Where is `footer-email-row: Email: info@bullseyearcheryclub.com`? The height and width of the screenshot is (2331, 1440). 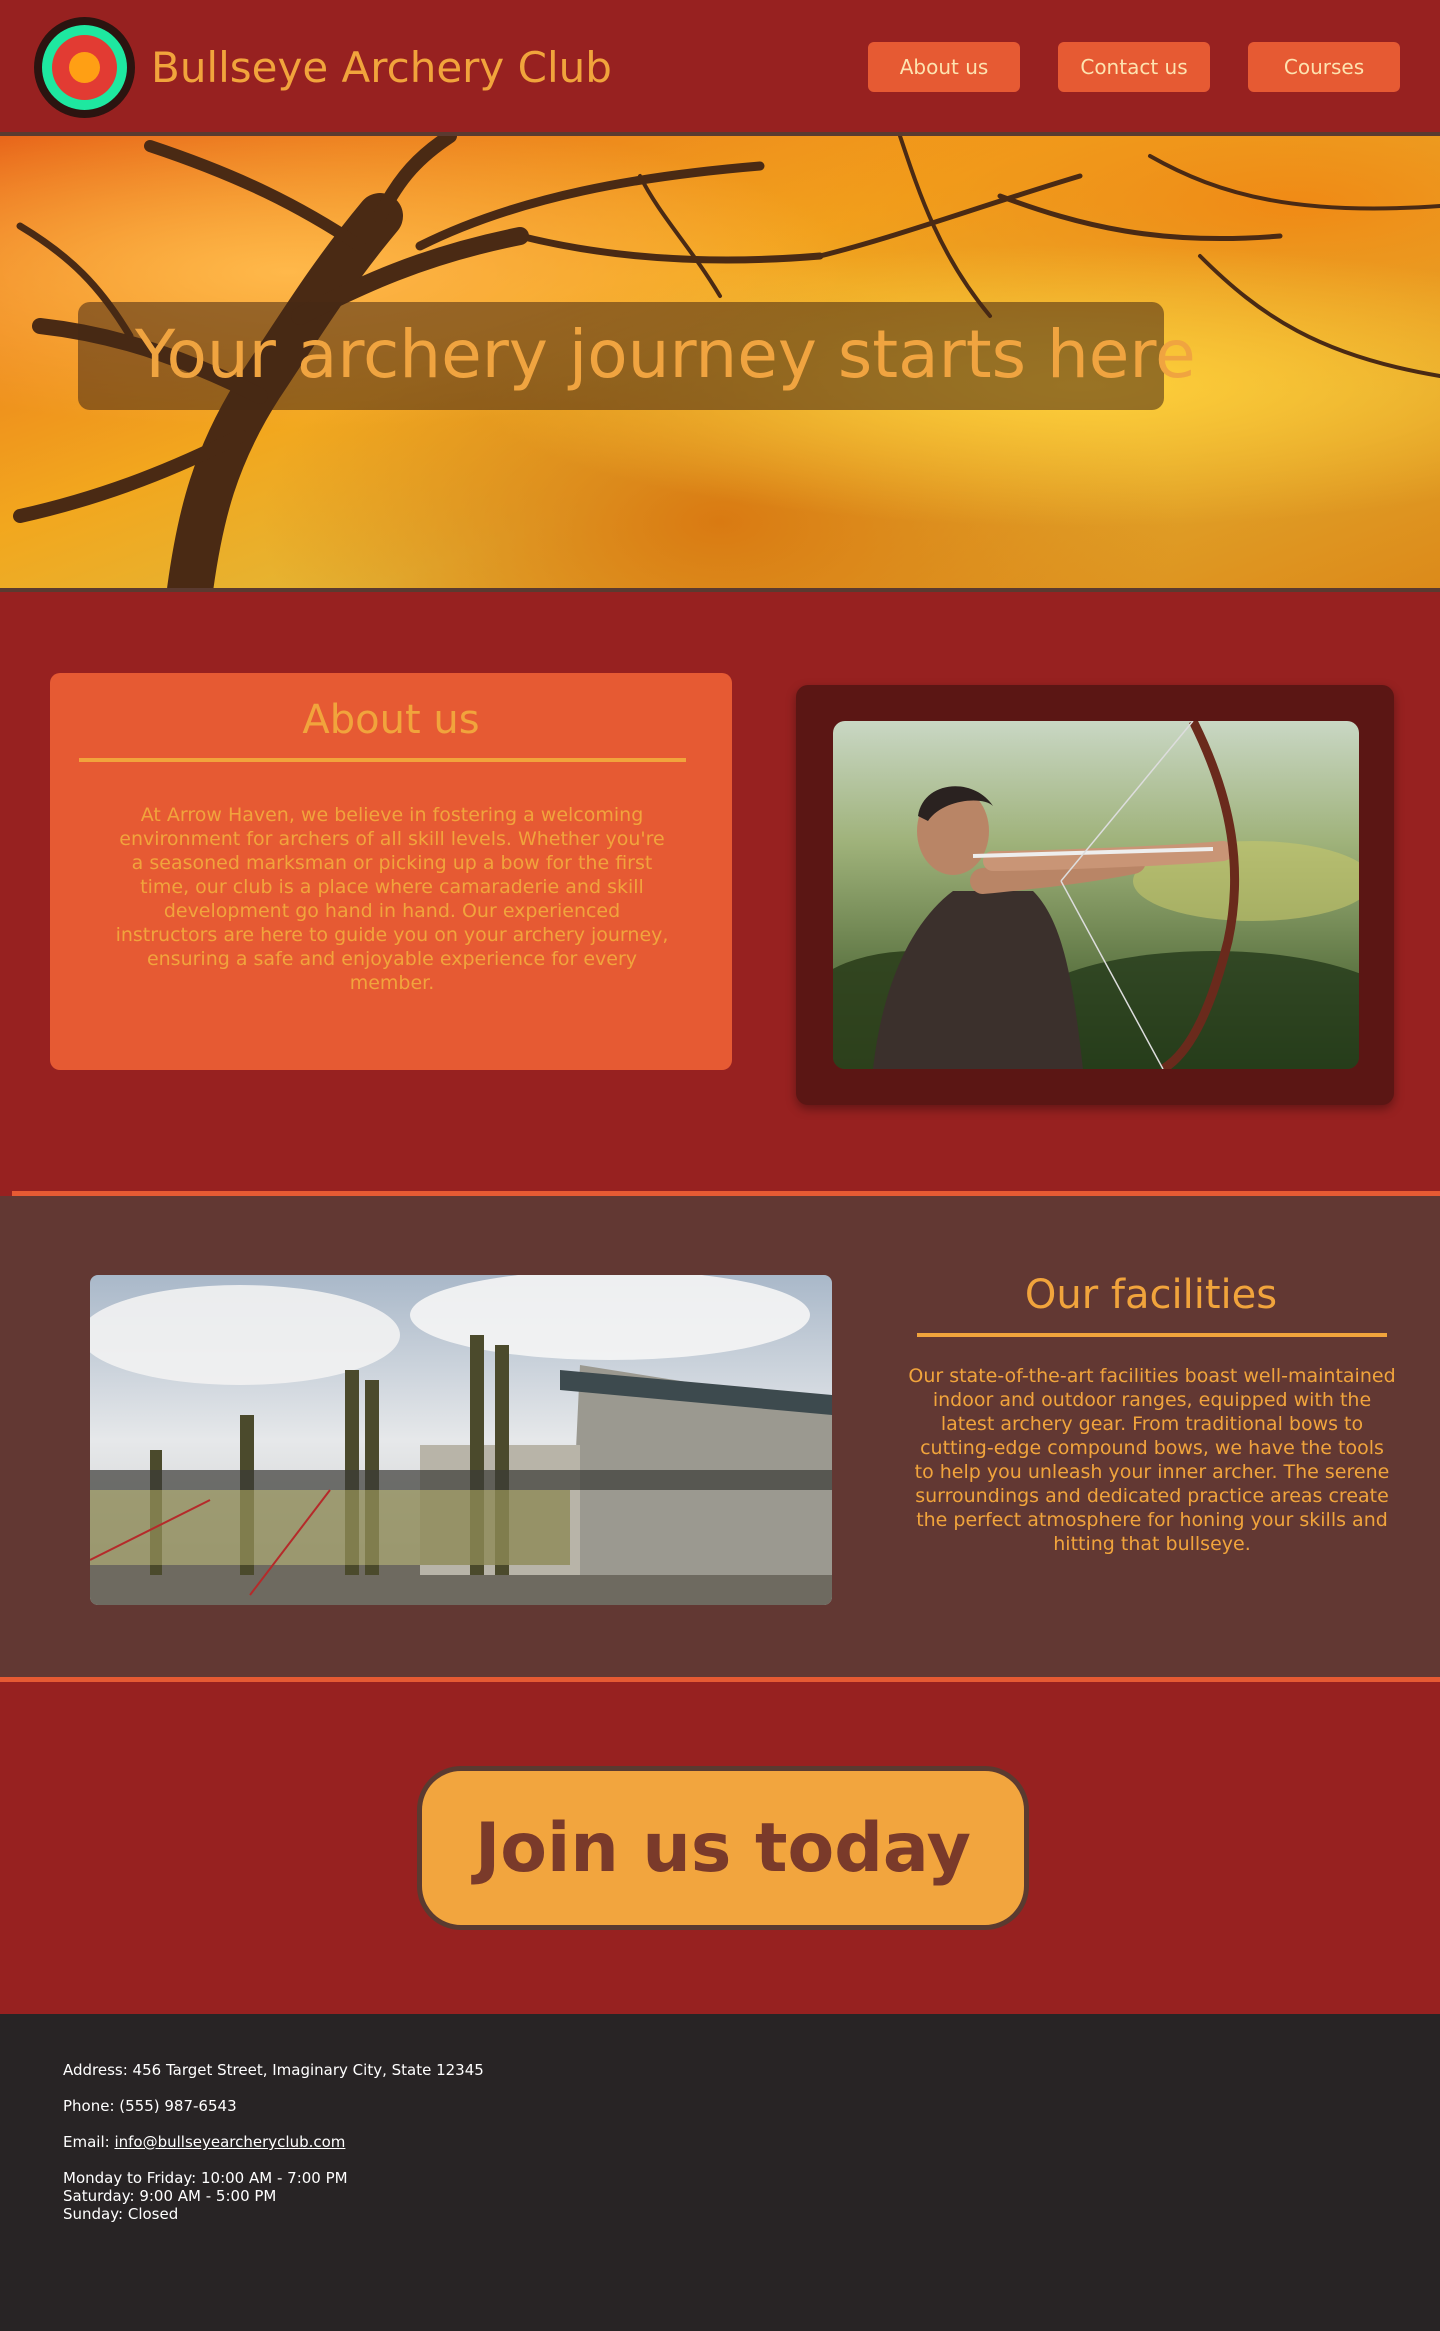
footer-email-row: Email: info@bullseyearcheryclub.com is located at coordinates (204, 2142).